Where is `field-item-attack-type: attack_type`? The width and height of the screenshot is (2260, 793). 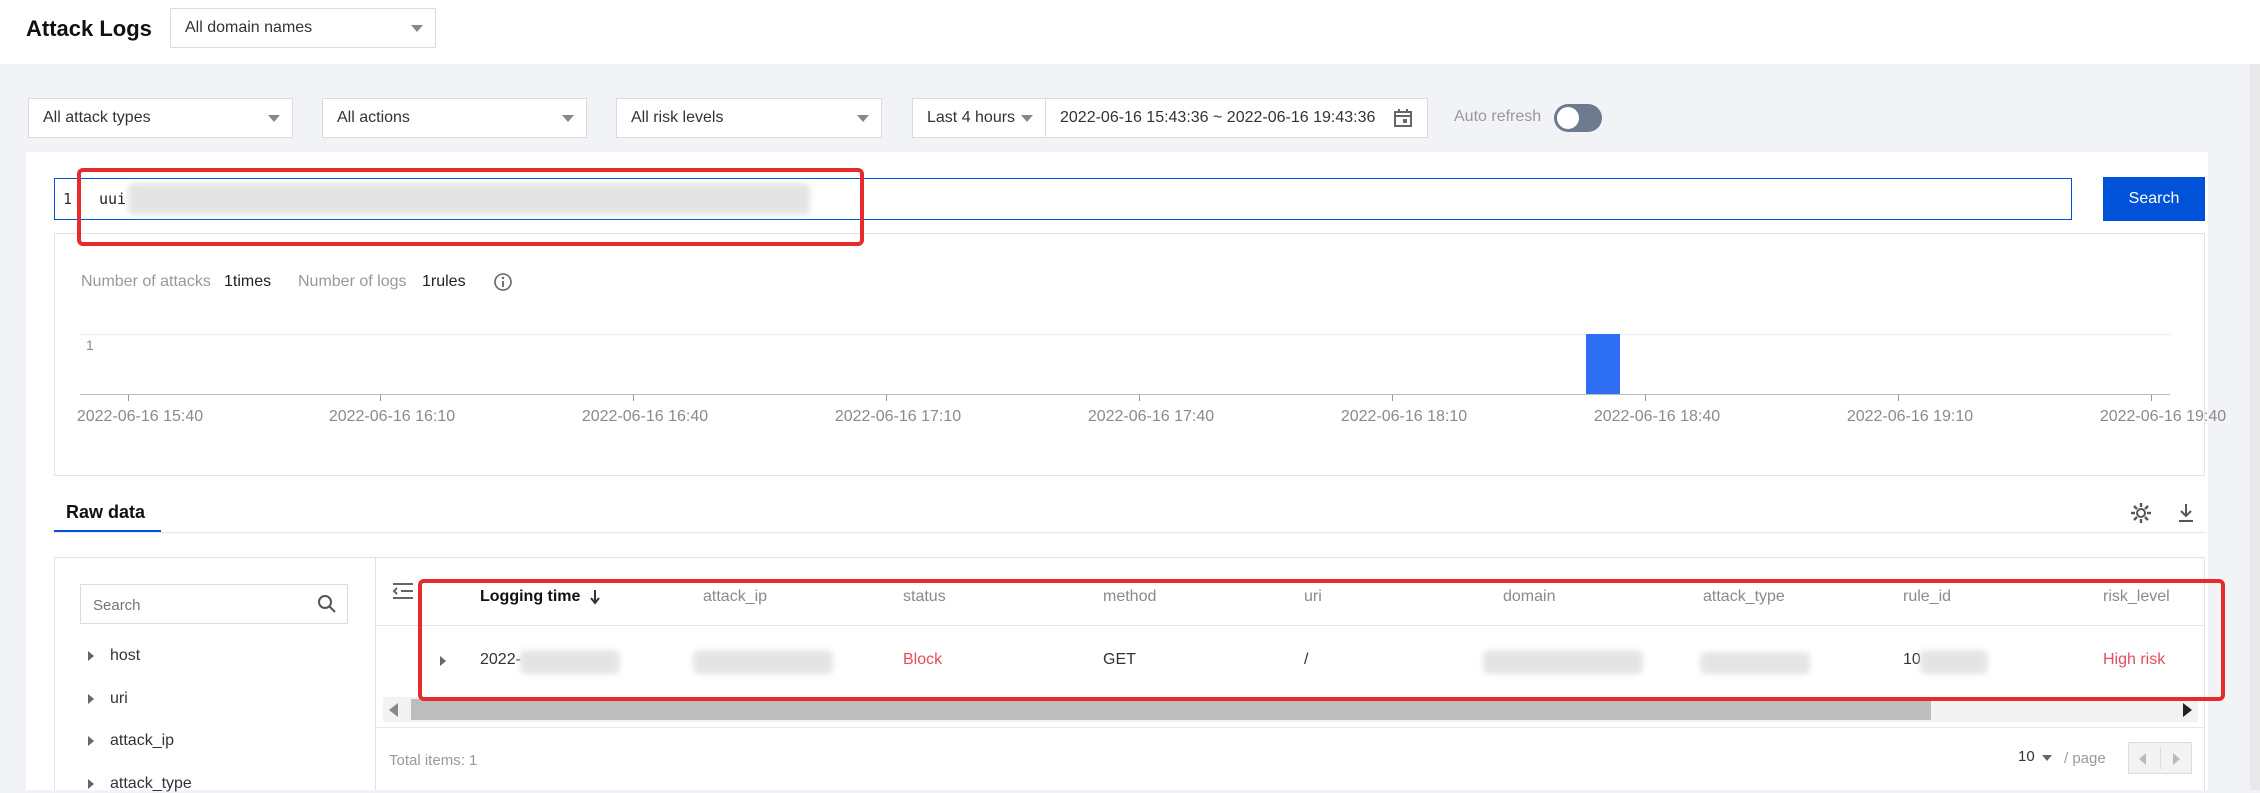 field-item-attack-type: attack_type is located at coordinates (140, 784).